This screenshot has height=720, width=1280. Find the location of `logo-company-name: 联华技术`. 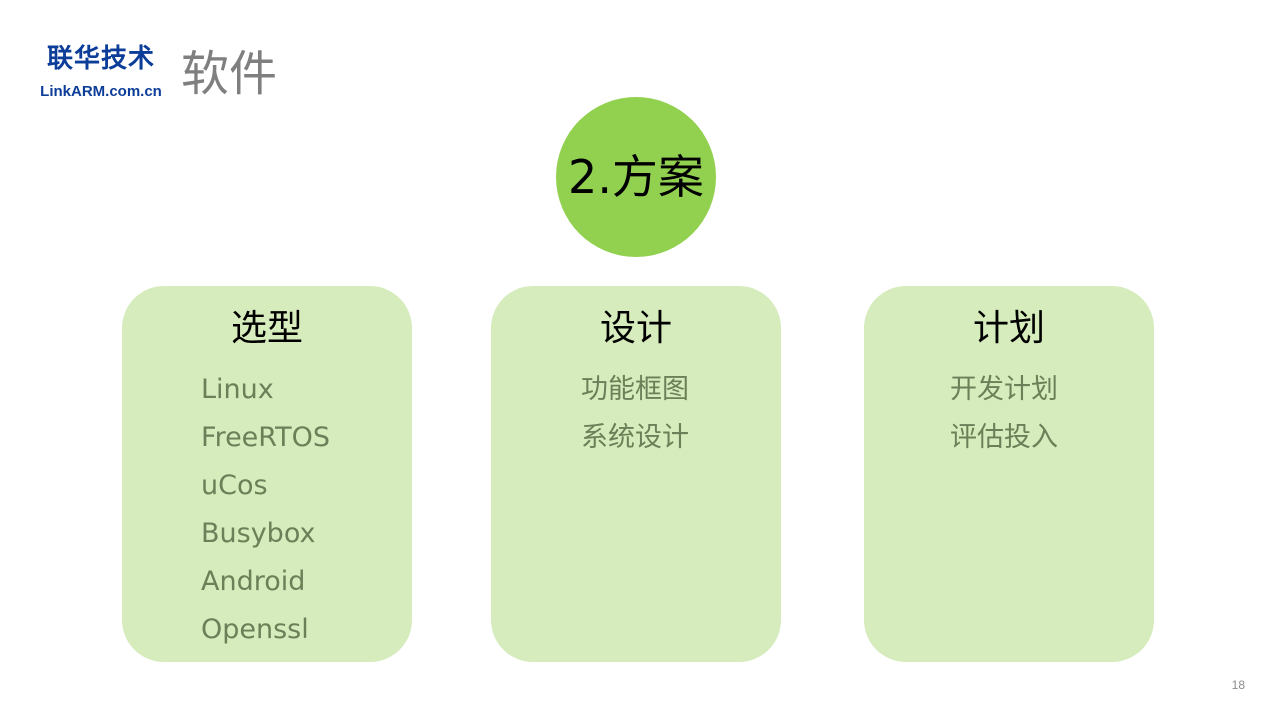

logo-company-name: 联华技术 is located at coordinates (100, 59).